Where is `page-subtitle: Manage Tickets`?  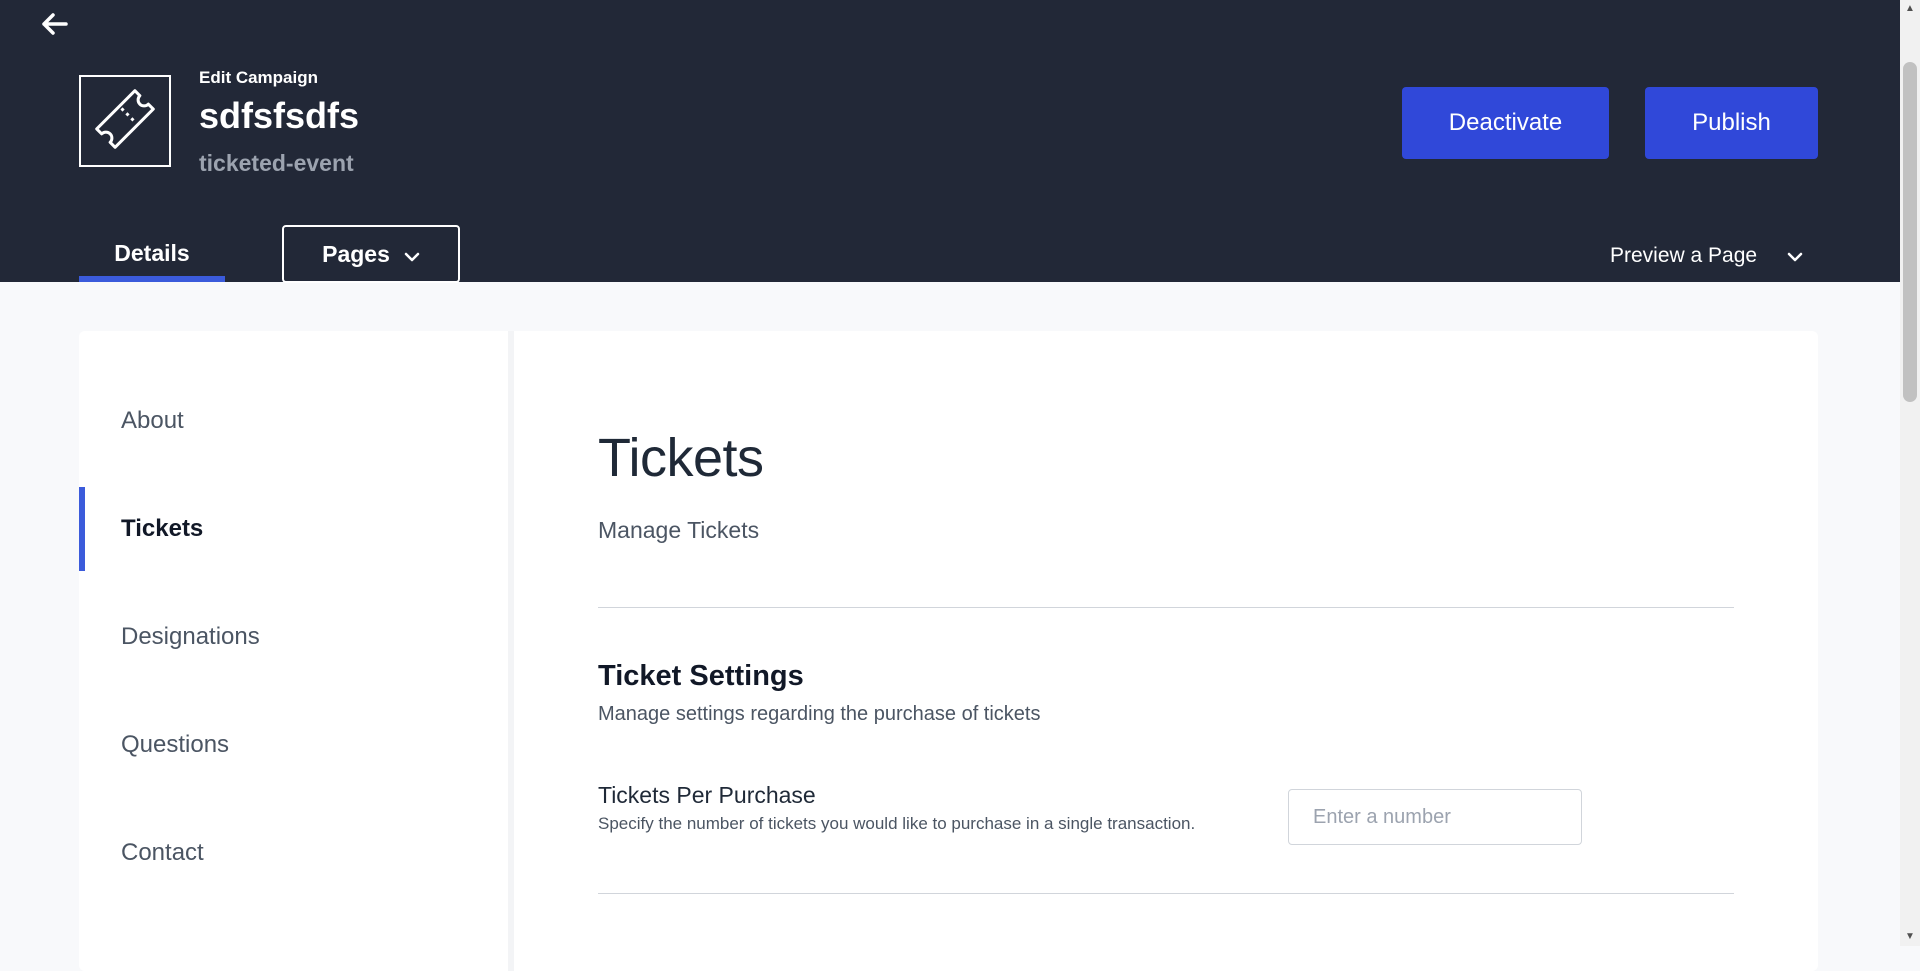 page-subtitle: Manage Tickets is located at coordinates (679, 530).